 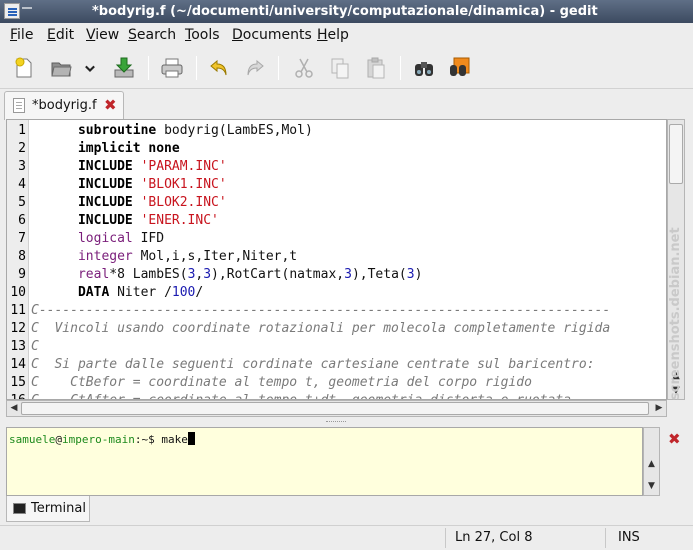 I want to click on print-icon, so click(x=172, y=68).